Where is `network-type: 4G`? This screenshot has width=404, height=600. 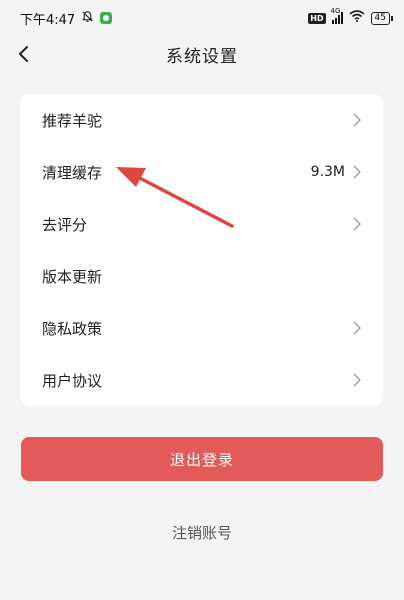
network-type: 4G is located at coordinates (335, 11).